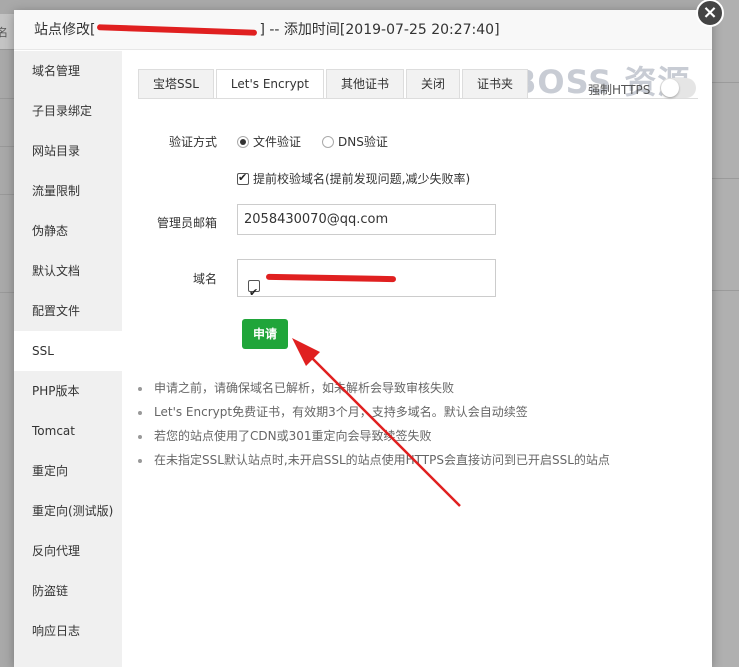  Describe the element at coordinates (265, 334) in the screenshot. I see `apply-button: 申请` at that location.